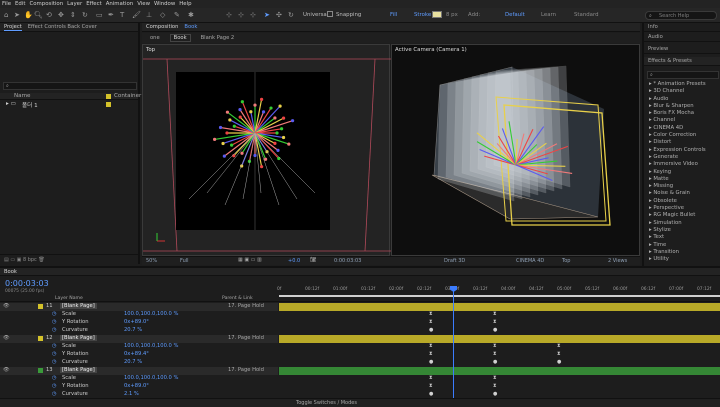 The height and width of the screenshot is (407, 720). Describe the element at coordinates (682, 164) in the screenshot. I see `effect-category-11: ▸ Immersive Video` at that location.